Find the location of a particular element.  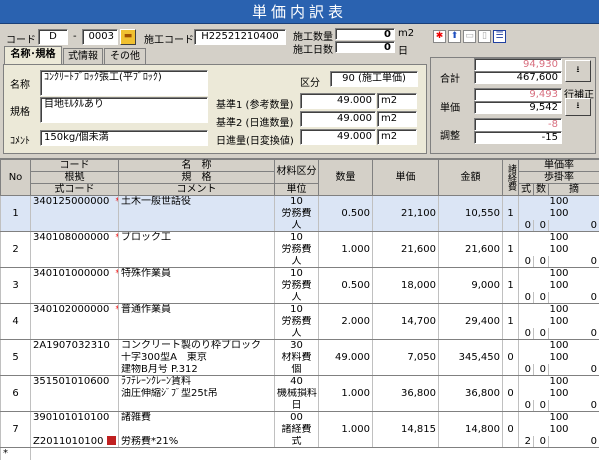

row-qty: 49.000 is located at coordinates (345, 357).